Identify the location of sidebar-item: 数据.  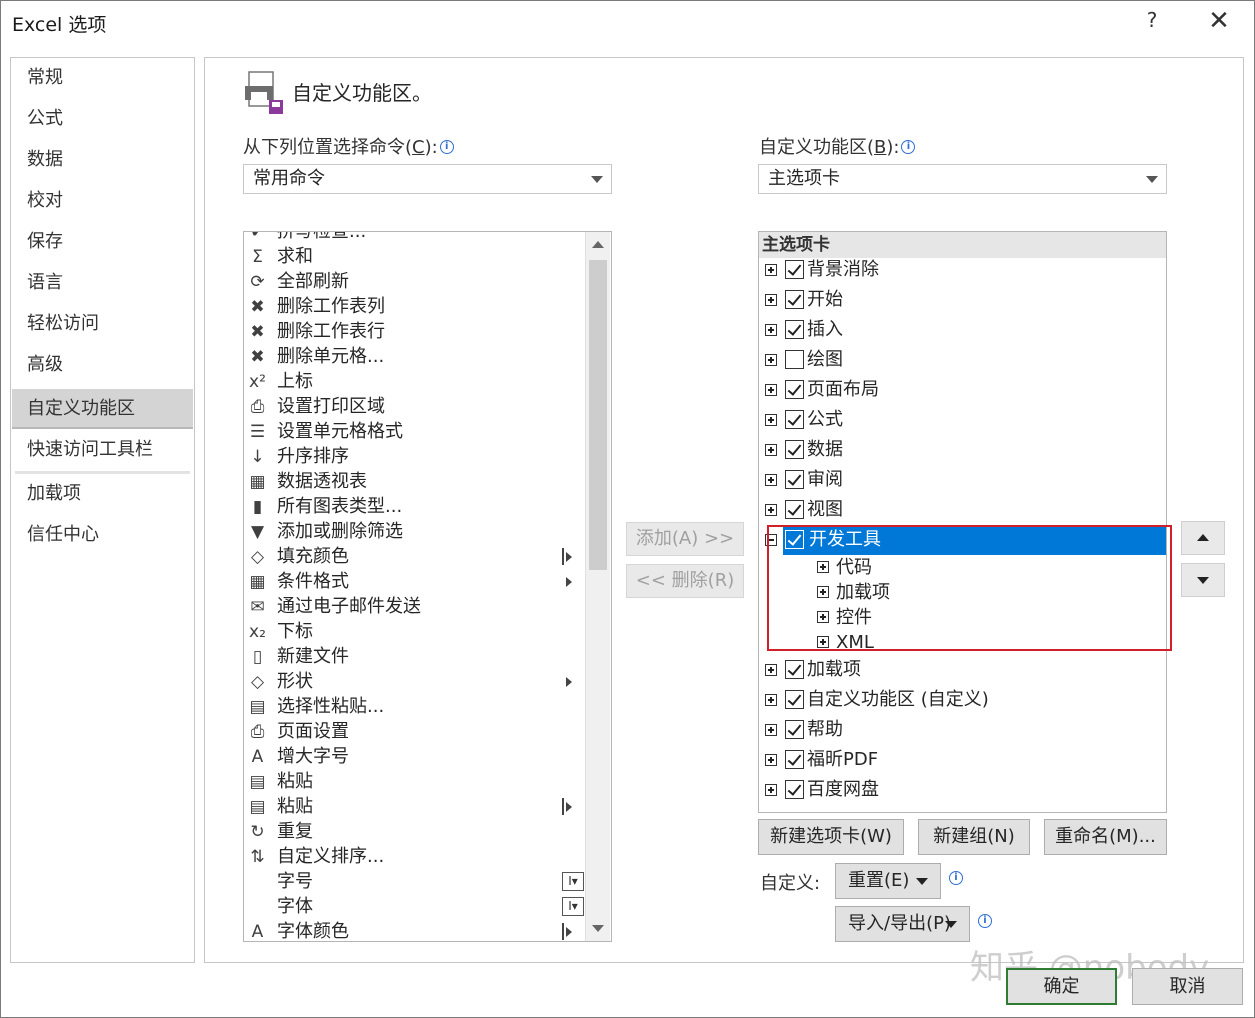
(102, 160).